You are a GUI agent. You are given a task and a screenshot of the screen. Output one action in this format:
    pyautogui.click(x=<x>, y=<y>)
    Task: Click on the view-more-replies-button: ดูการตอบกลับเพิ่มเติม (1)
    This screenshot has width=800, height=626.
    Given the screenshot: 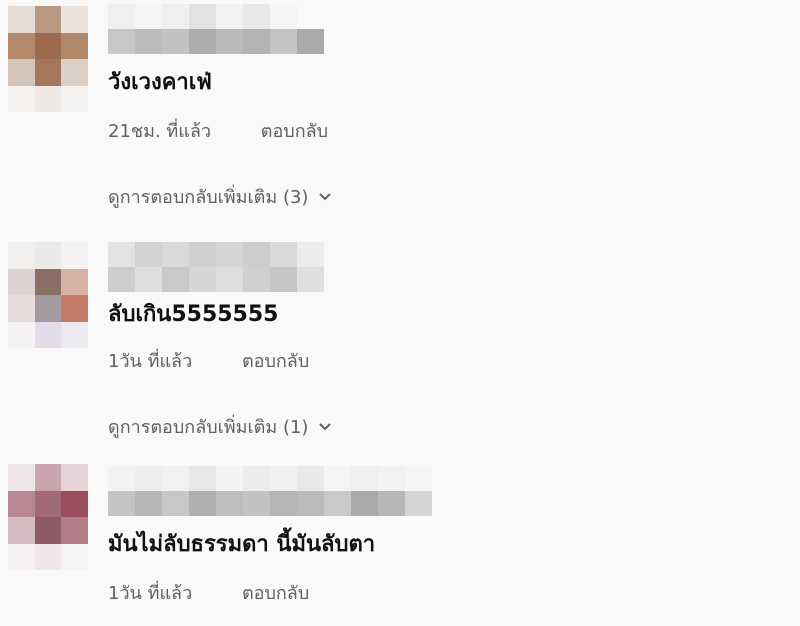 What is the action you would take?
    pyautogui.click(x=220, y=426)
    